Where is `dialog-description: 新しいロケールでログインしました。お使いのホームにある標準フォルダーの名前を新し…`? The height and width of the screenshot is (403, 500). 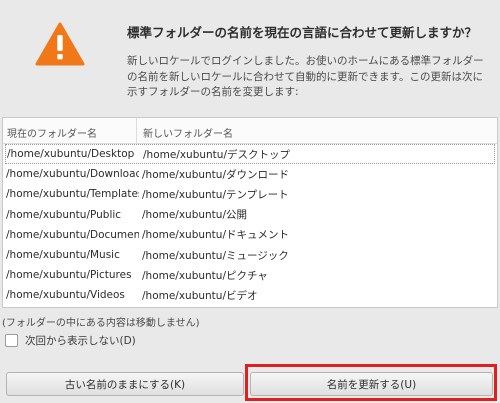 dialog-description: 新しいロケールでログインしました。お使いのホームにある標準フォルダーの名前を新し… is located at coordinates (305, 76).